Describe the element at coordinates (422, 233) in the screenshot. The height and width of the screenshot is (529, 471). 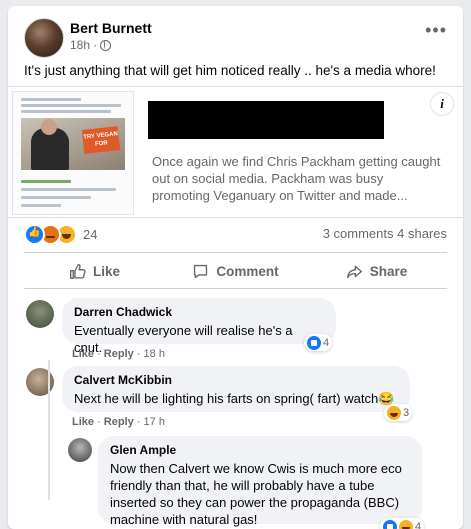
I see `shares-count: 4 shares` at that location.